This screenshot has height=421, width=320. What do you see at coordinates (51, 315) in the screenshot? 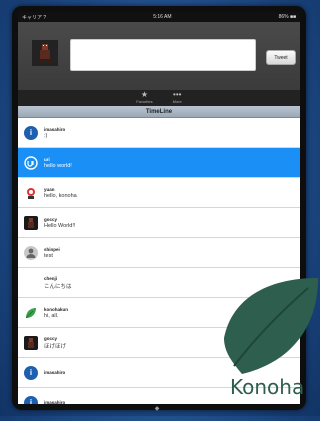
I see `row-message: hi, all.` at bounding box center [51, 315].